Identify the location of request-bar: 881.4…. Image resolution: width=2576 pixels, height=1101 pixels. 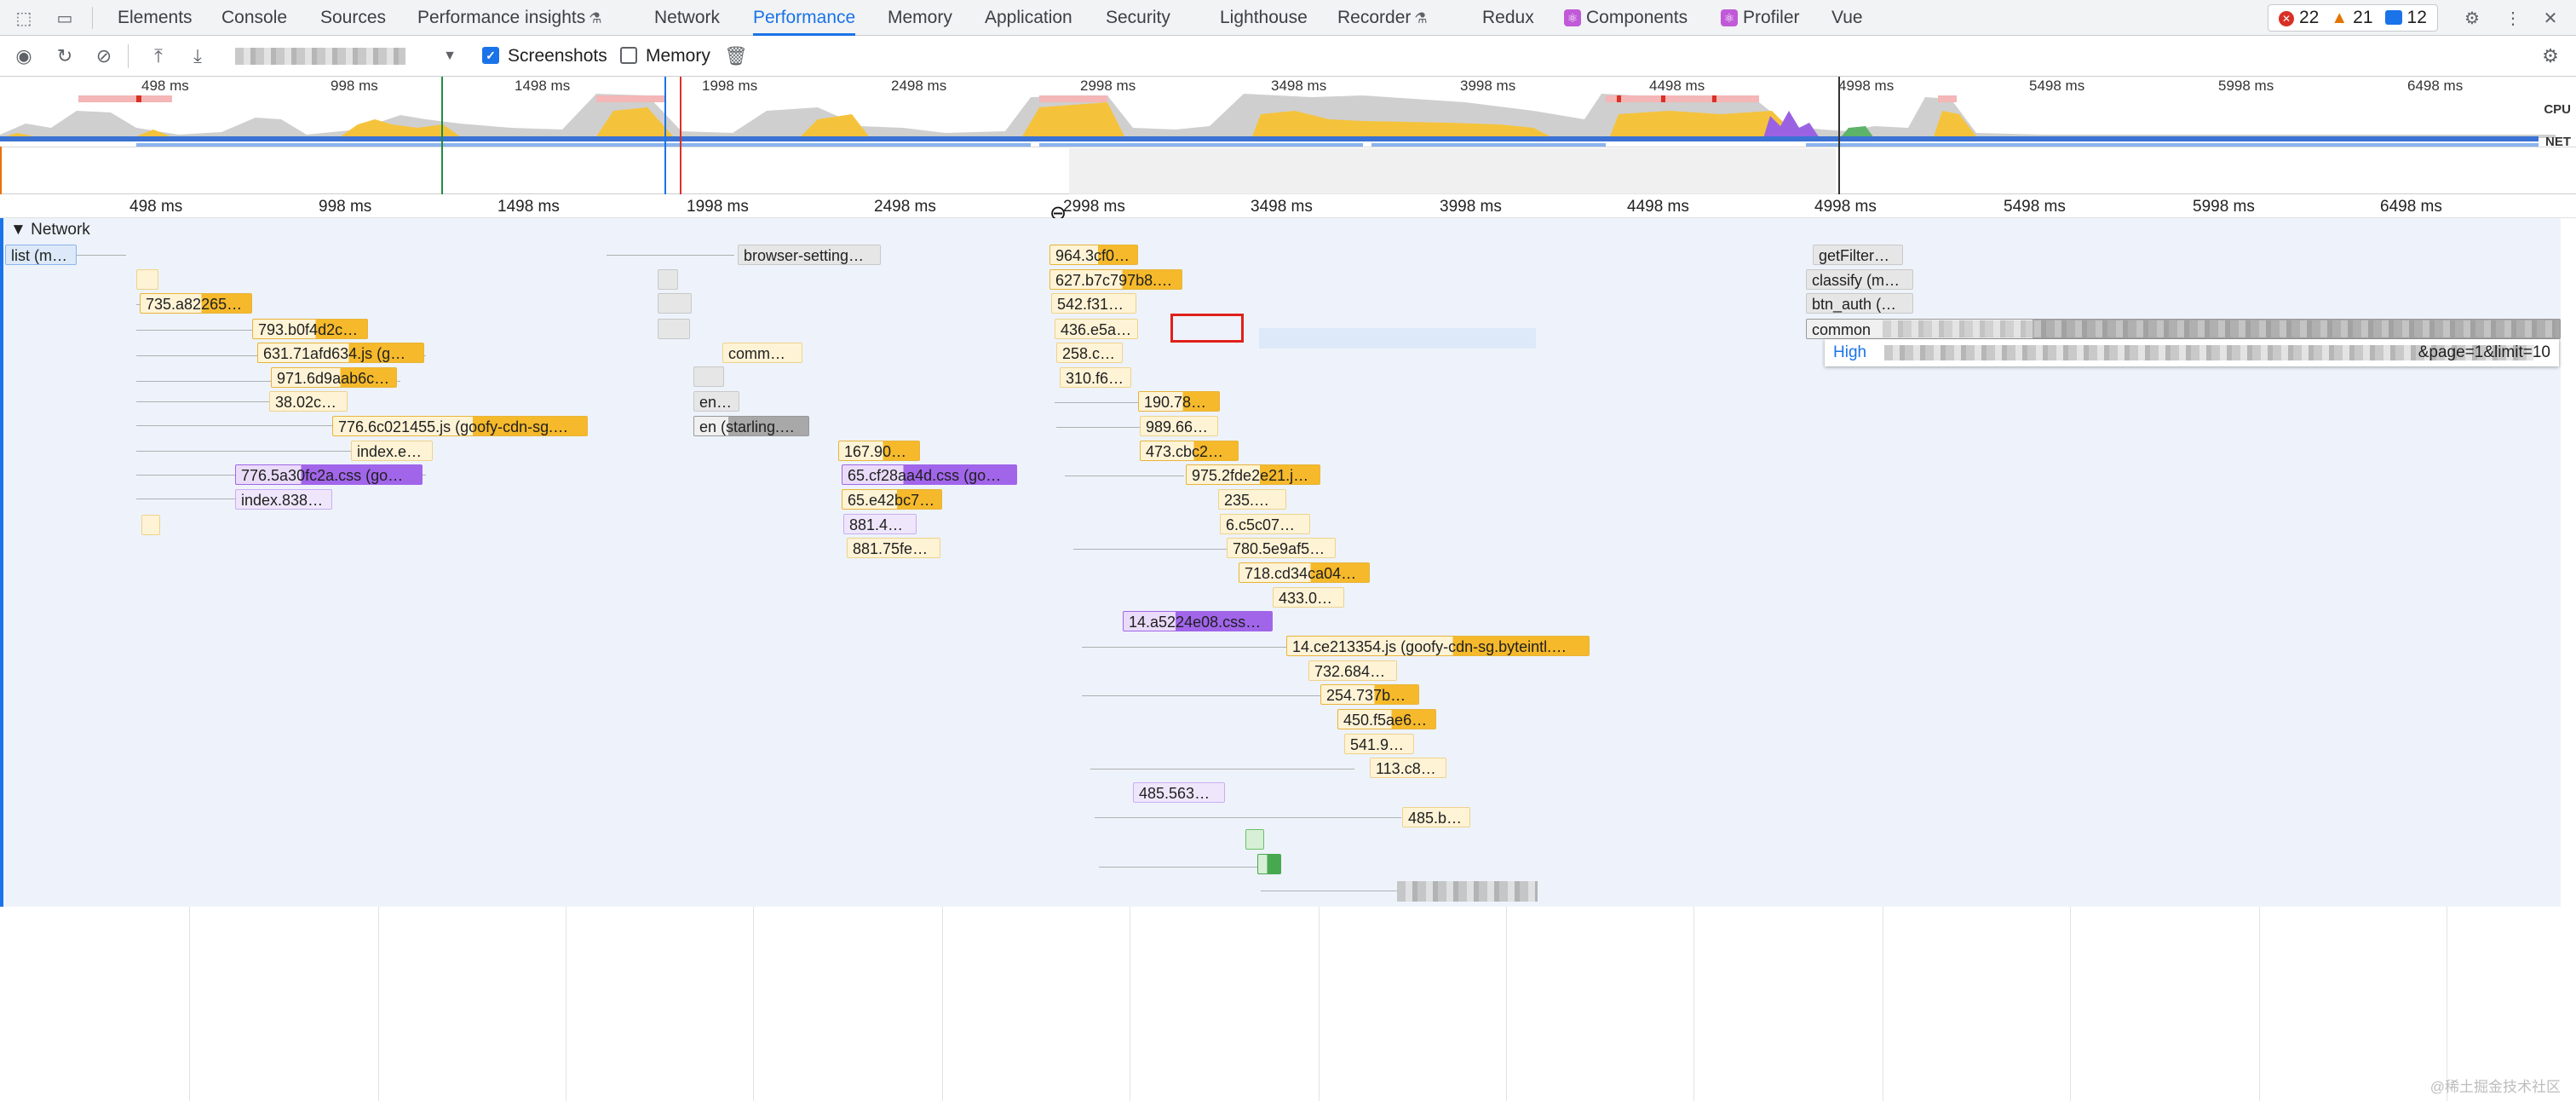
(880, 524).